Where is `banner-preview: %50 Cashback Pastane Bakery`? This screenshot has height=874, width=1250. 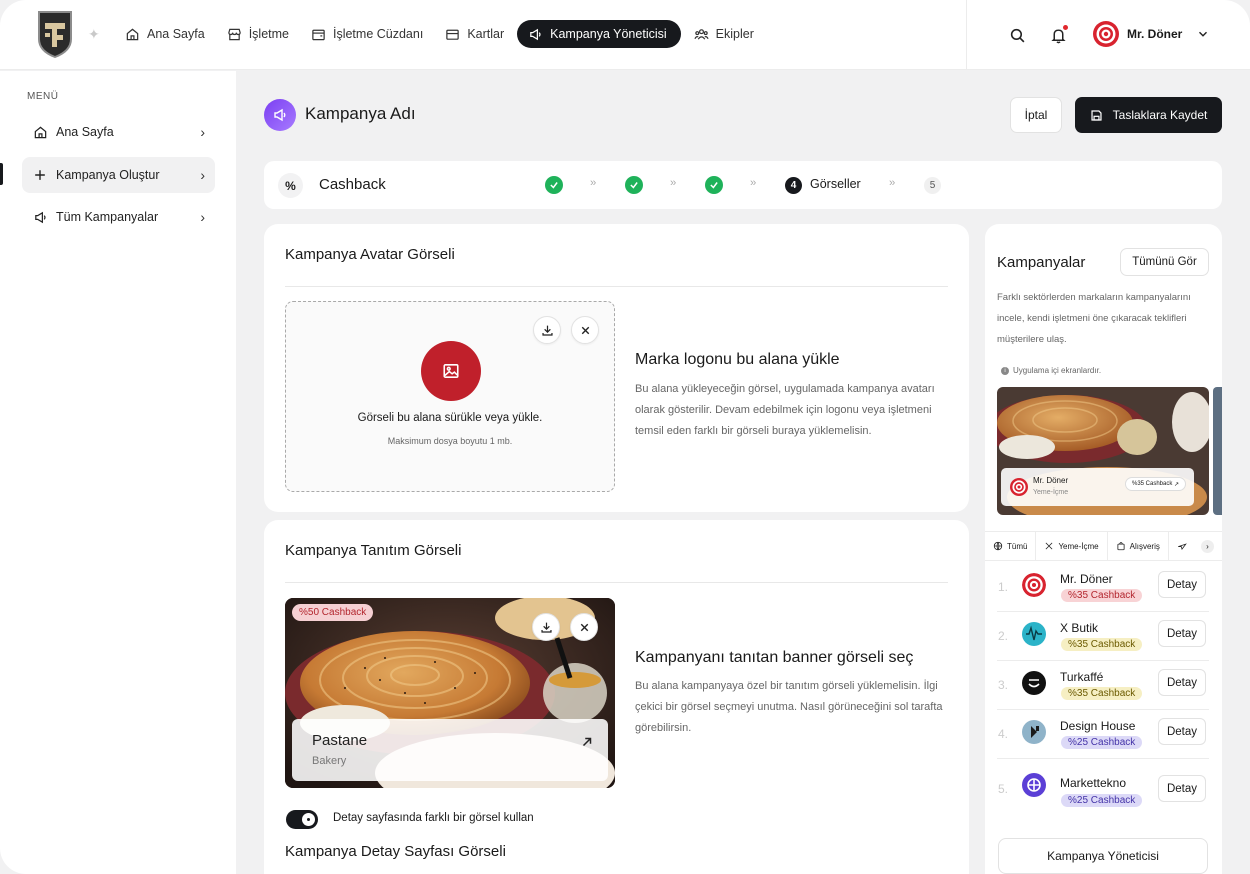
banner-preview: %50 Cashback Pastane Bakery is located at coordinates (450, 693).